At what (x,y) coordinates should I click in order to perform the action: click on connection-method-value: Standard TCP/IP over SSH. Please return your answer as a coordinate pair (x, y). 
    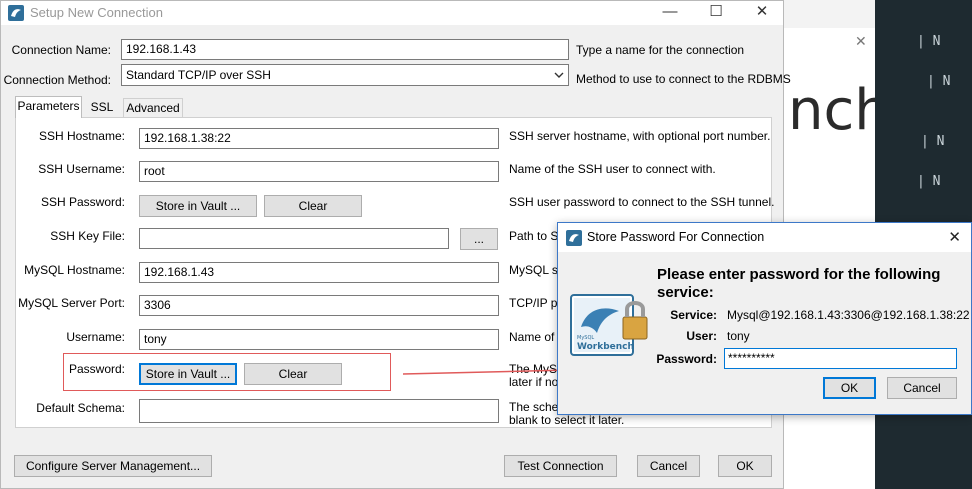
    Looking at the image, I should click on (198, 75).